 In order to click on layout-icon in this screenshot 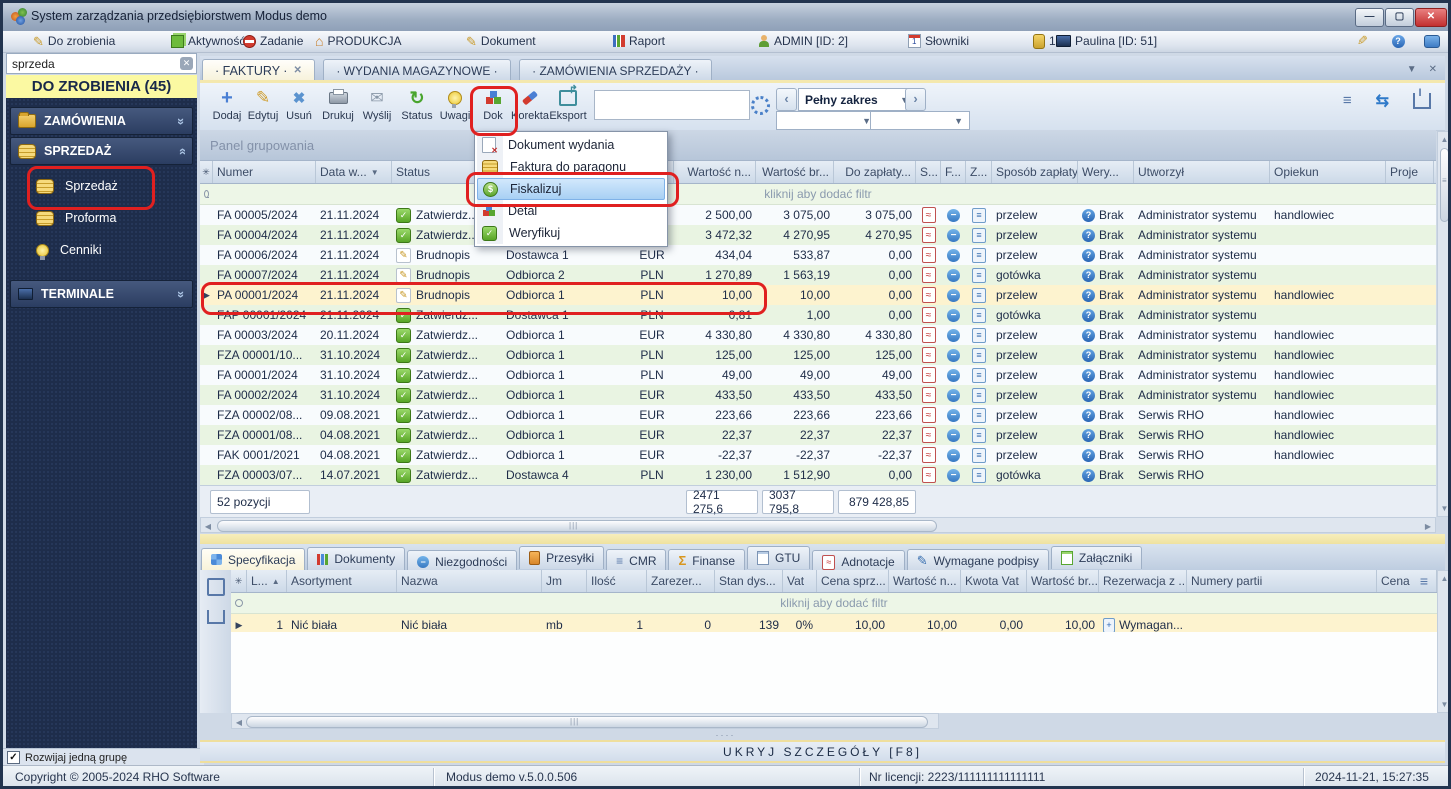, I will do `click(216, 587)`.